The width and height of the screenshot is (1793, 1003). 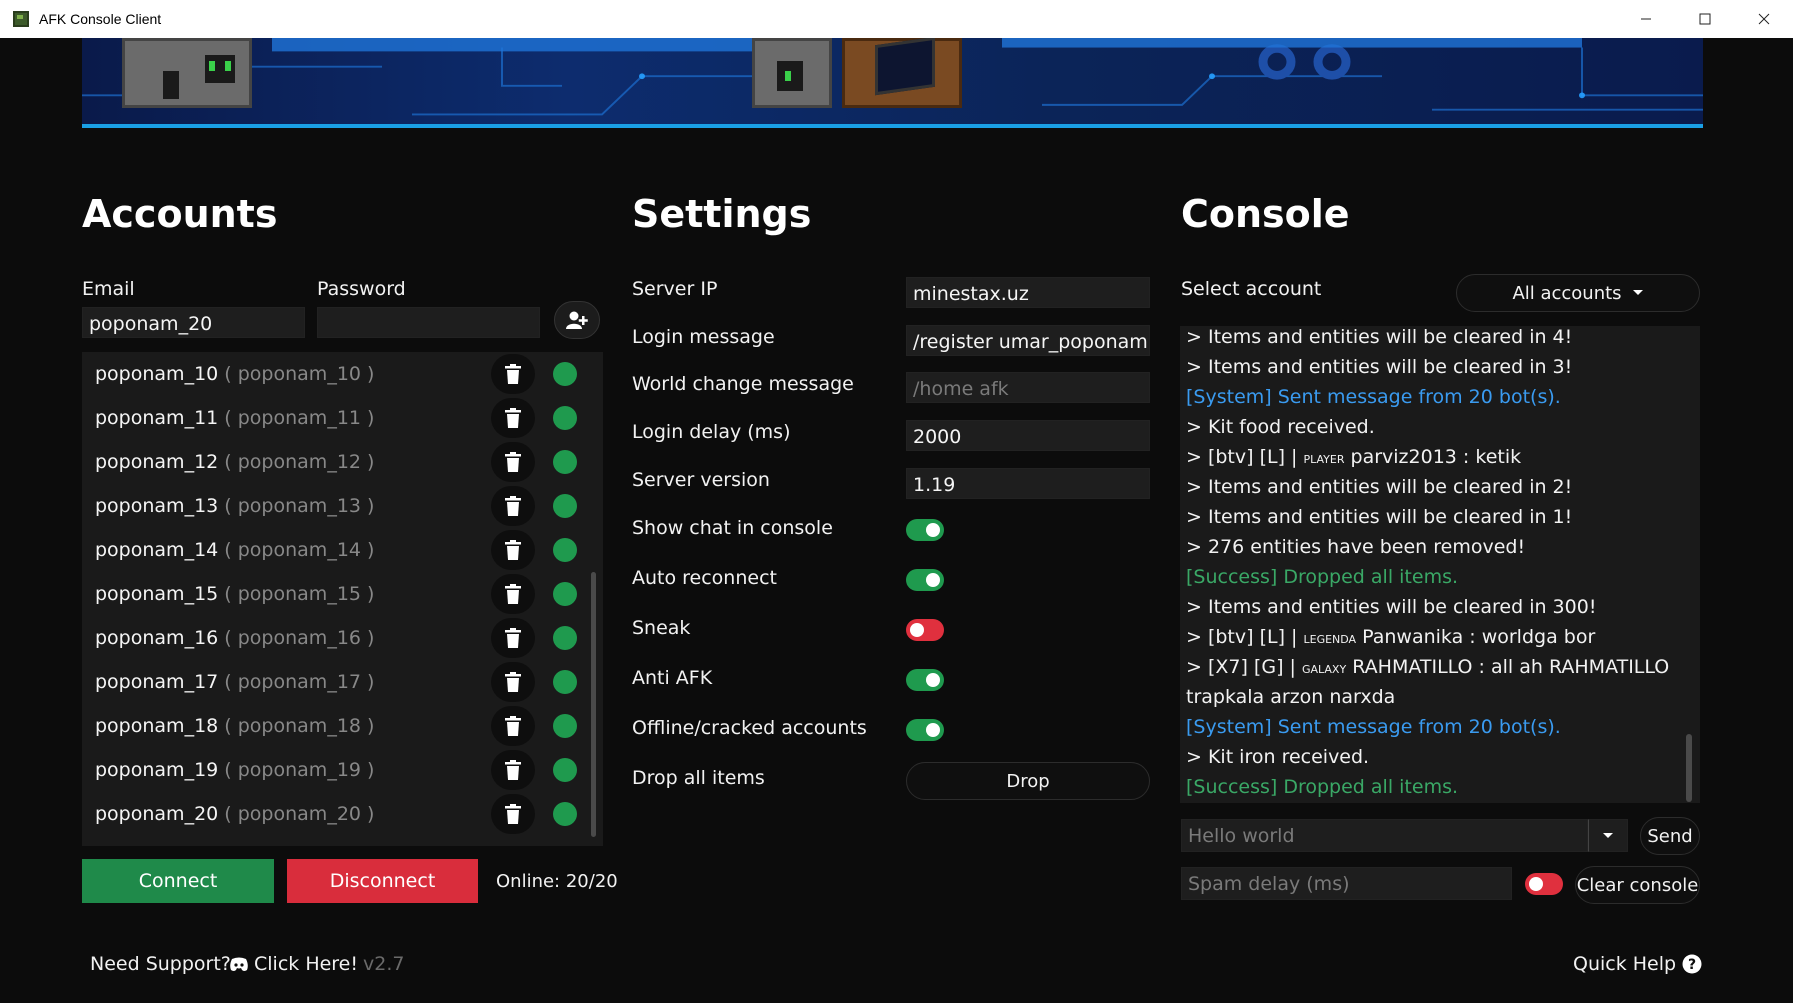 I want to click on offline-accounts-toggle, so click(x=925, y=730).